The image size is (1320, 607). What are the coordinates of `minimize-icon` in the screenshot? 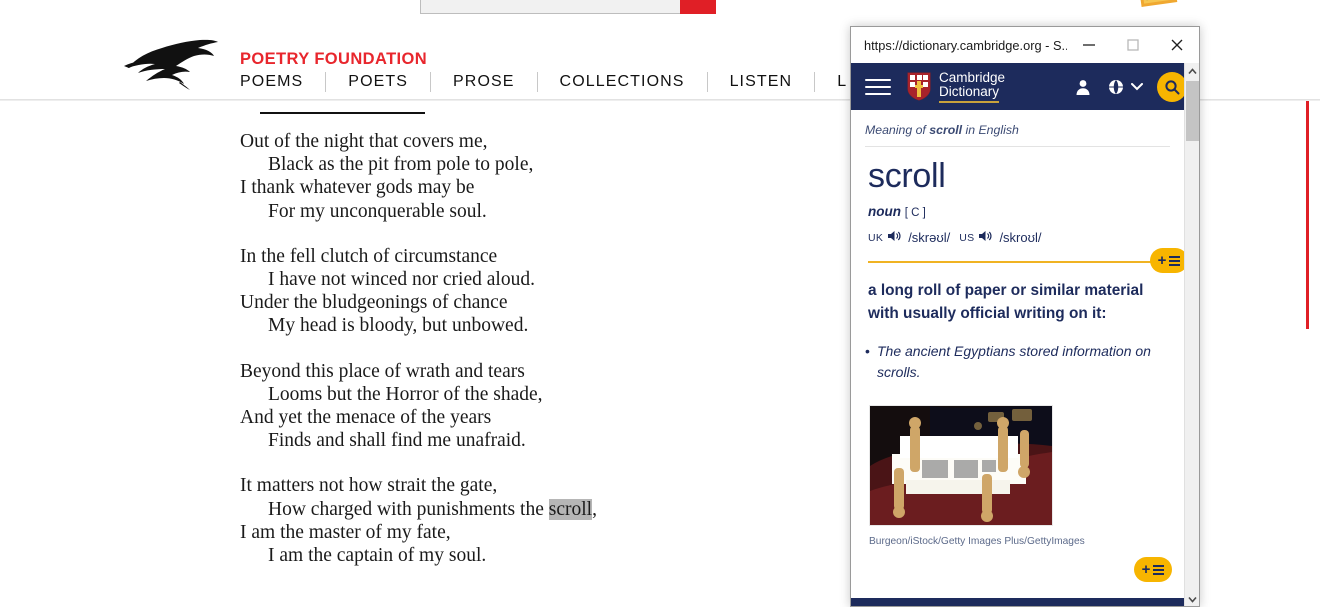 It's located at (1089, 45).